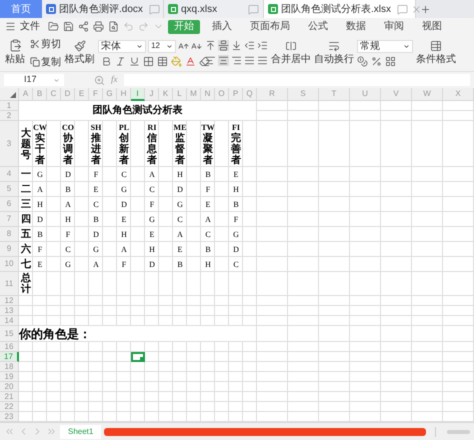  What do you see at coordinates (176, 61) in the screenshot?
I see `fill-color-icon` at bounding box center [176, 61].